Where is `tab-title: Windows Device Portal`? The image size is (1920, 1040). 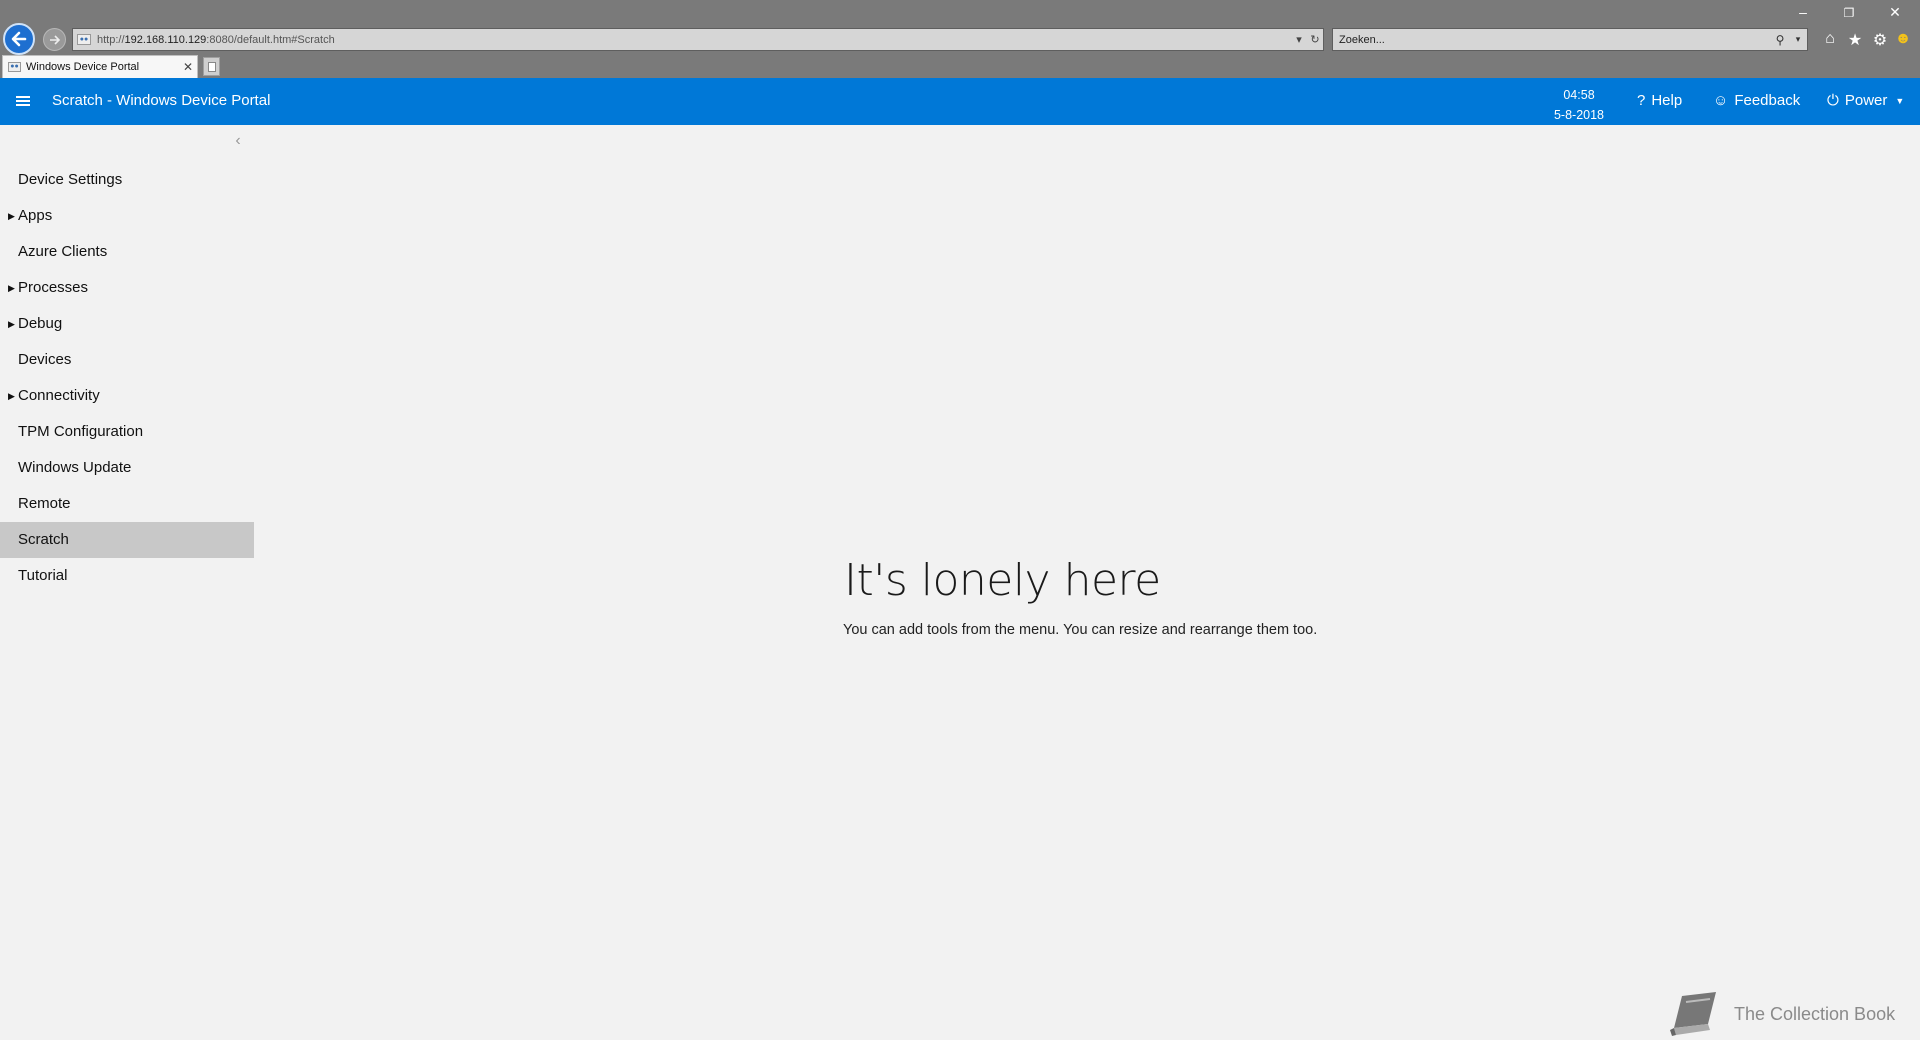 tab-title: Windows Device Portal is located at coordinates (83, 67).